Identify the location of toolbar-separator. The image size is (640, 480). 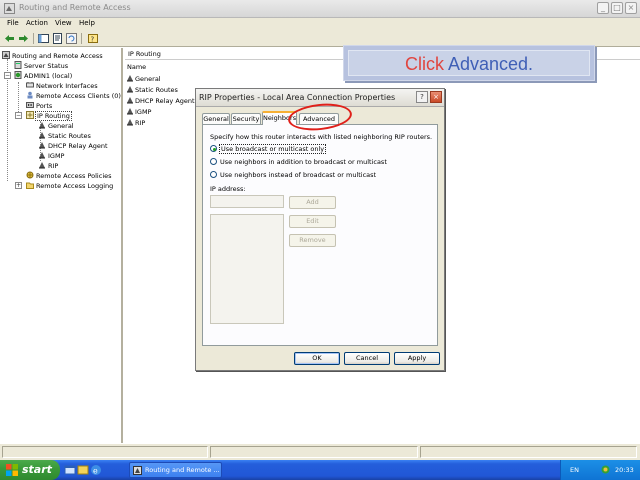
(33, 38).